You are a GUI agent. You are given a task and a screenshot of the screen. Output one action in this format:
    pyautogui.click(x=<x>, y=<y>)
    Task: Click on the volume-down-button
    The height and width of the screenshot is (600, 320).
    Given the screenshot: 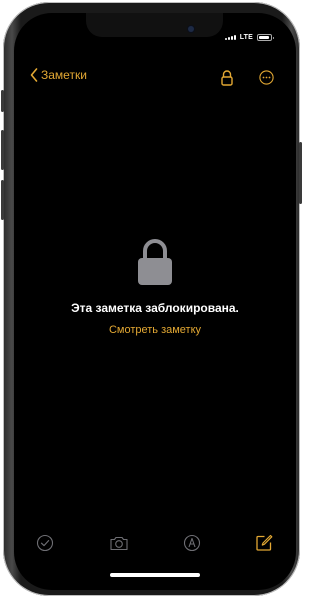 What is the action you would take?
    pyautogui.click(x=2, y=200)
    